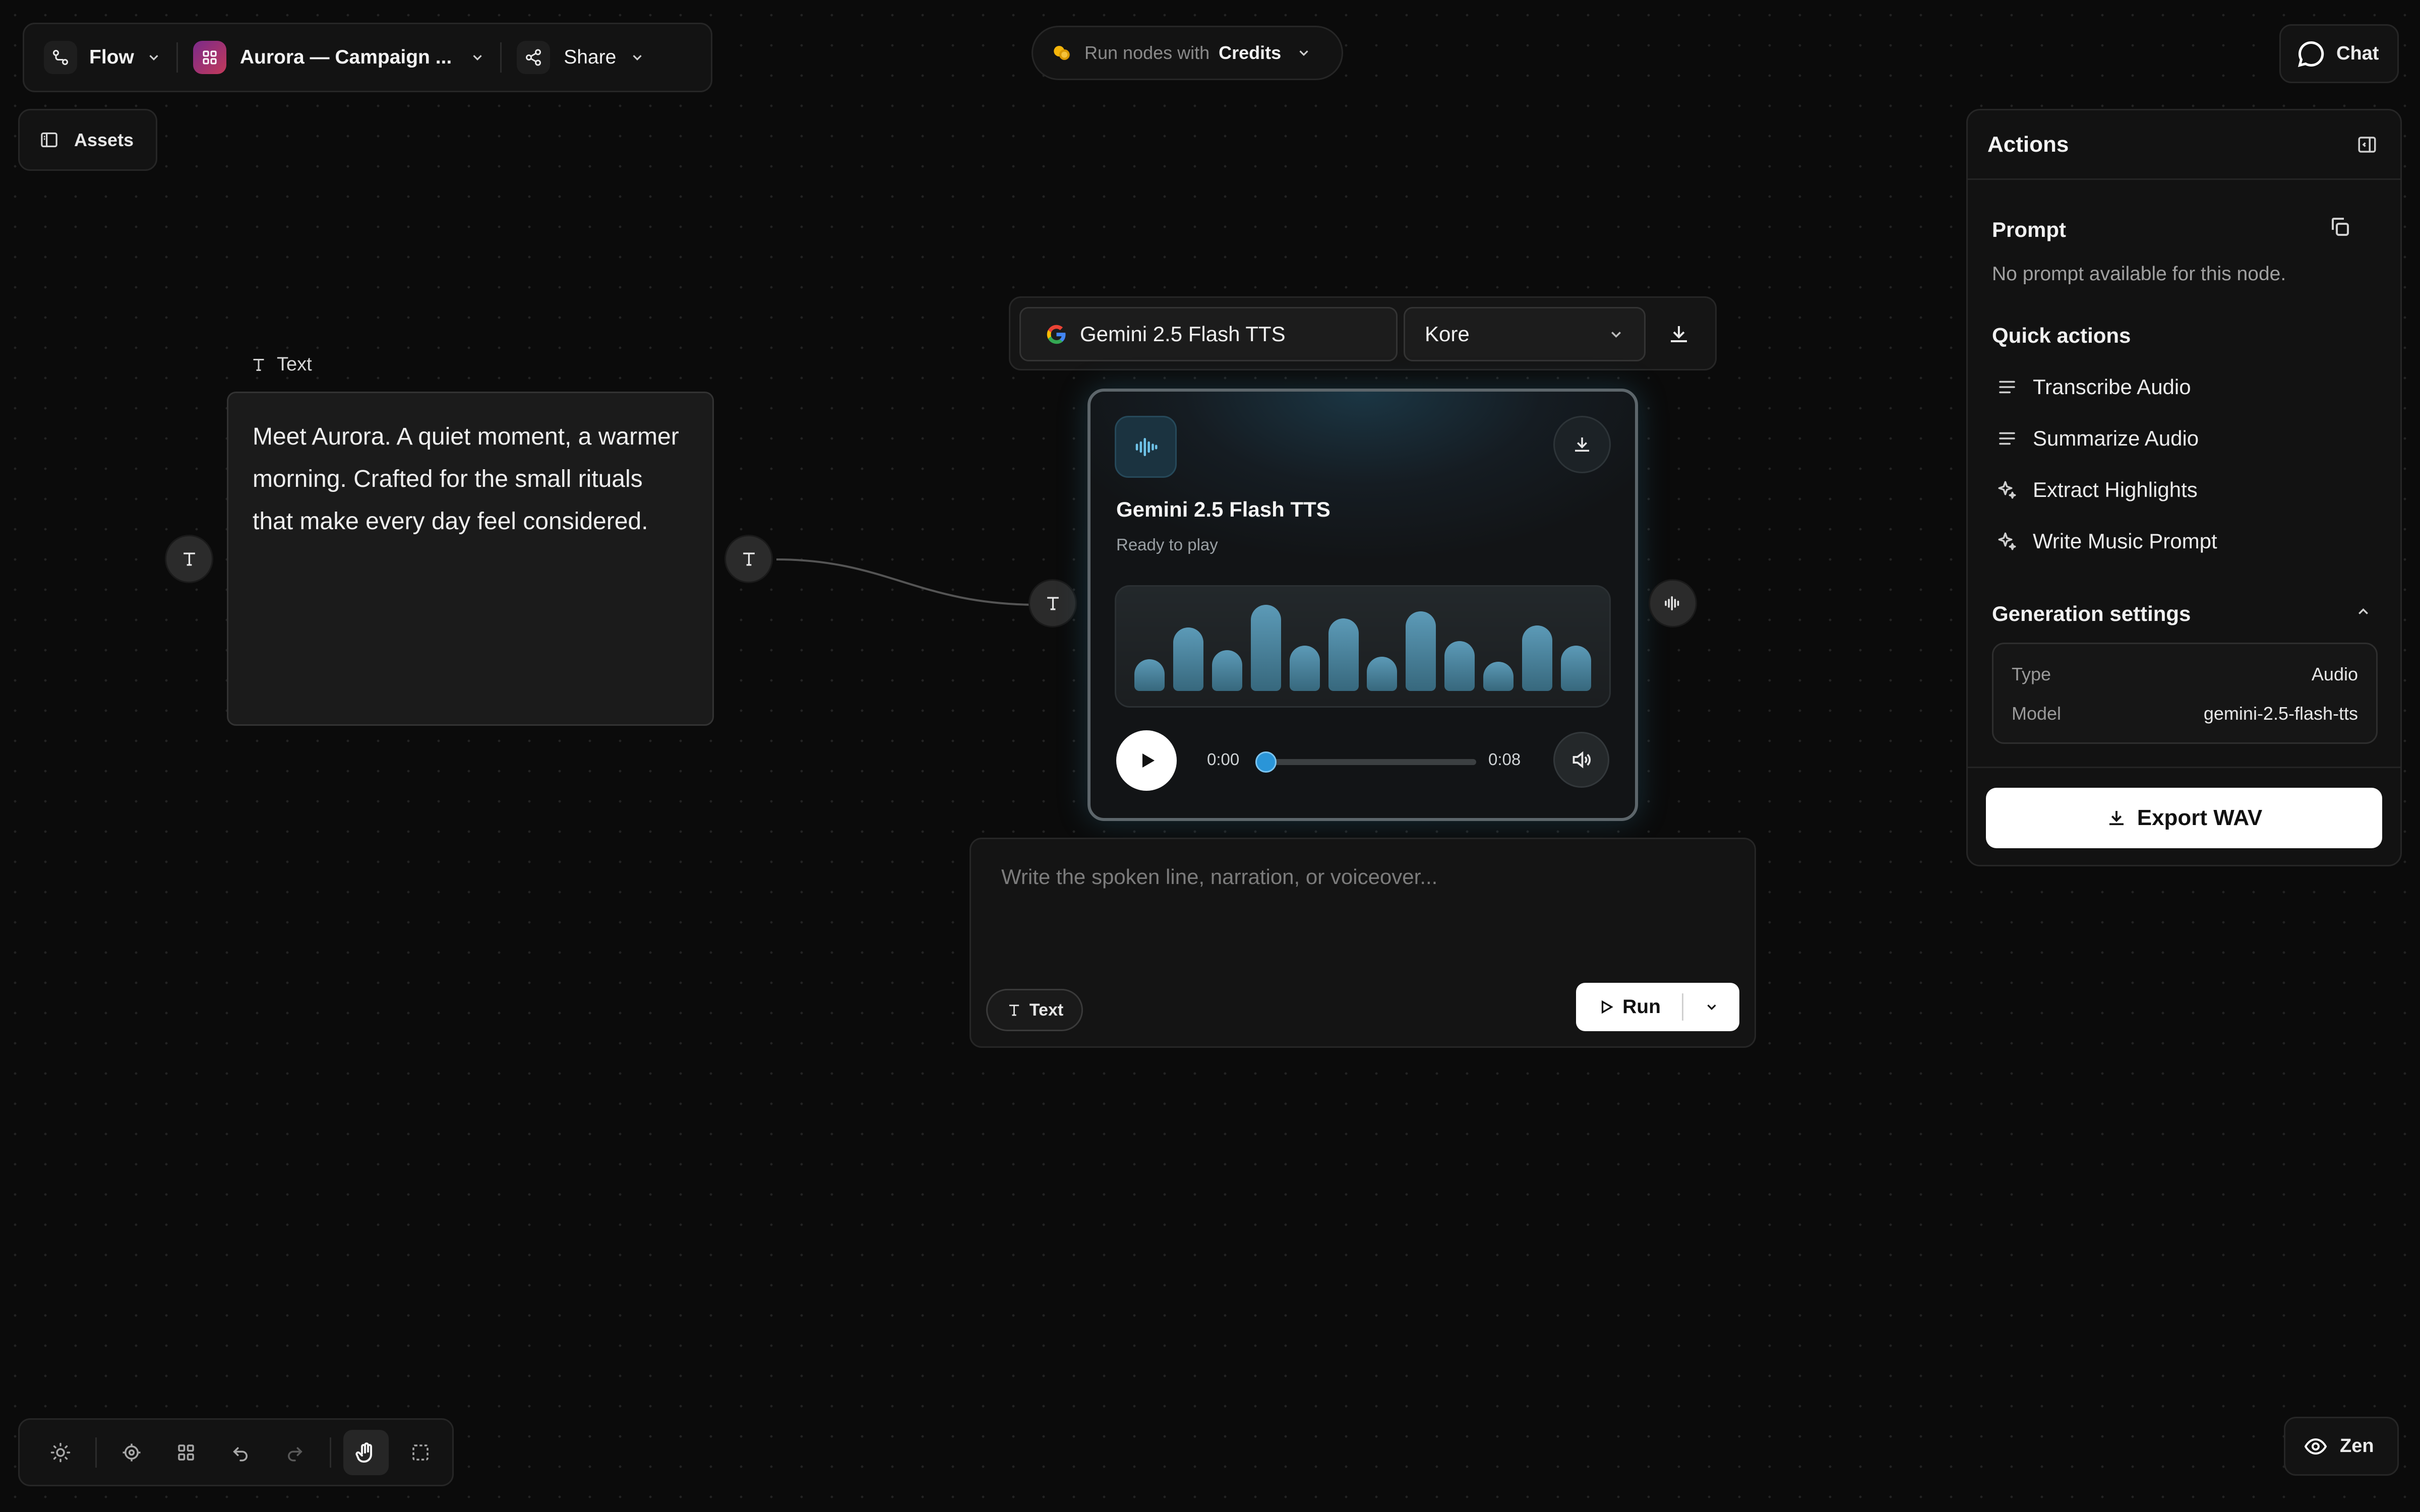  What do you see at coordinates (1223, 760) in the screenshot?
I see `time-current: 0:00` at bounding box center [1223, 760].